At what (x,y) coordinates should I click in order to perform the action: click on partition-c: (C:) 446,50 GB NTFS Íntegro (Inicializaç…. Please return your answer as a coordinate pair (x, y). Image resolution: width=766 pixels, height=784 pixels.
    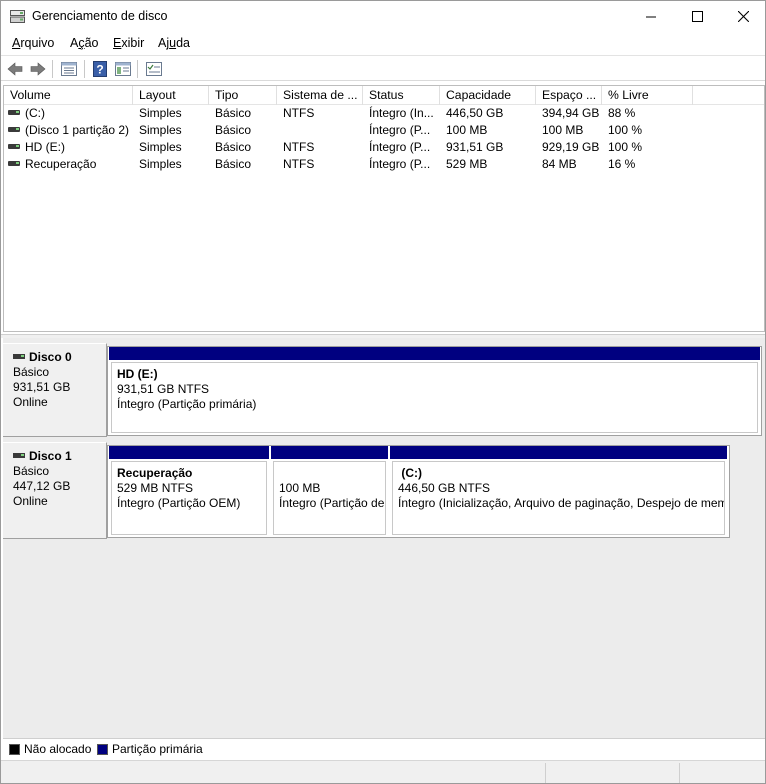
    Looking at the image, I should click on (558, 491).